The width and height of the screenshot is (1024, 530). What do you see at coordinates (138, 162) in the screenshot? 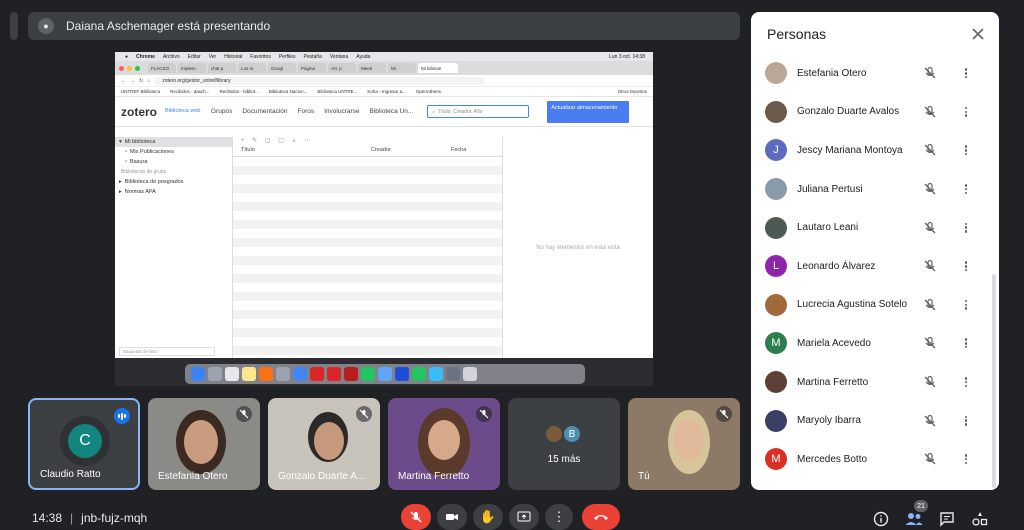
I see `collection-label: Basura` at bounding box center [138, 162].